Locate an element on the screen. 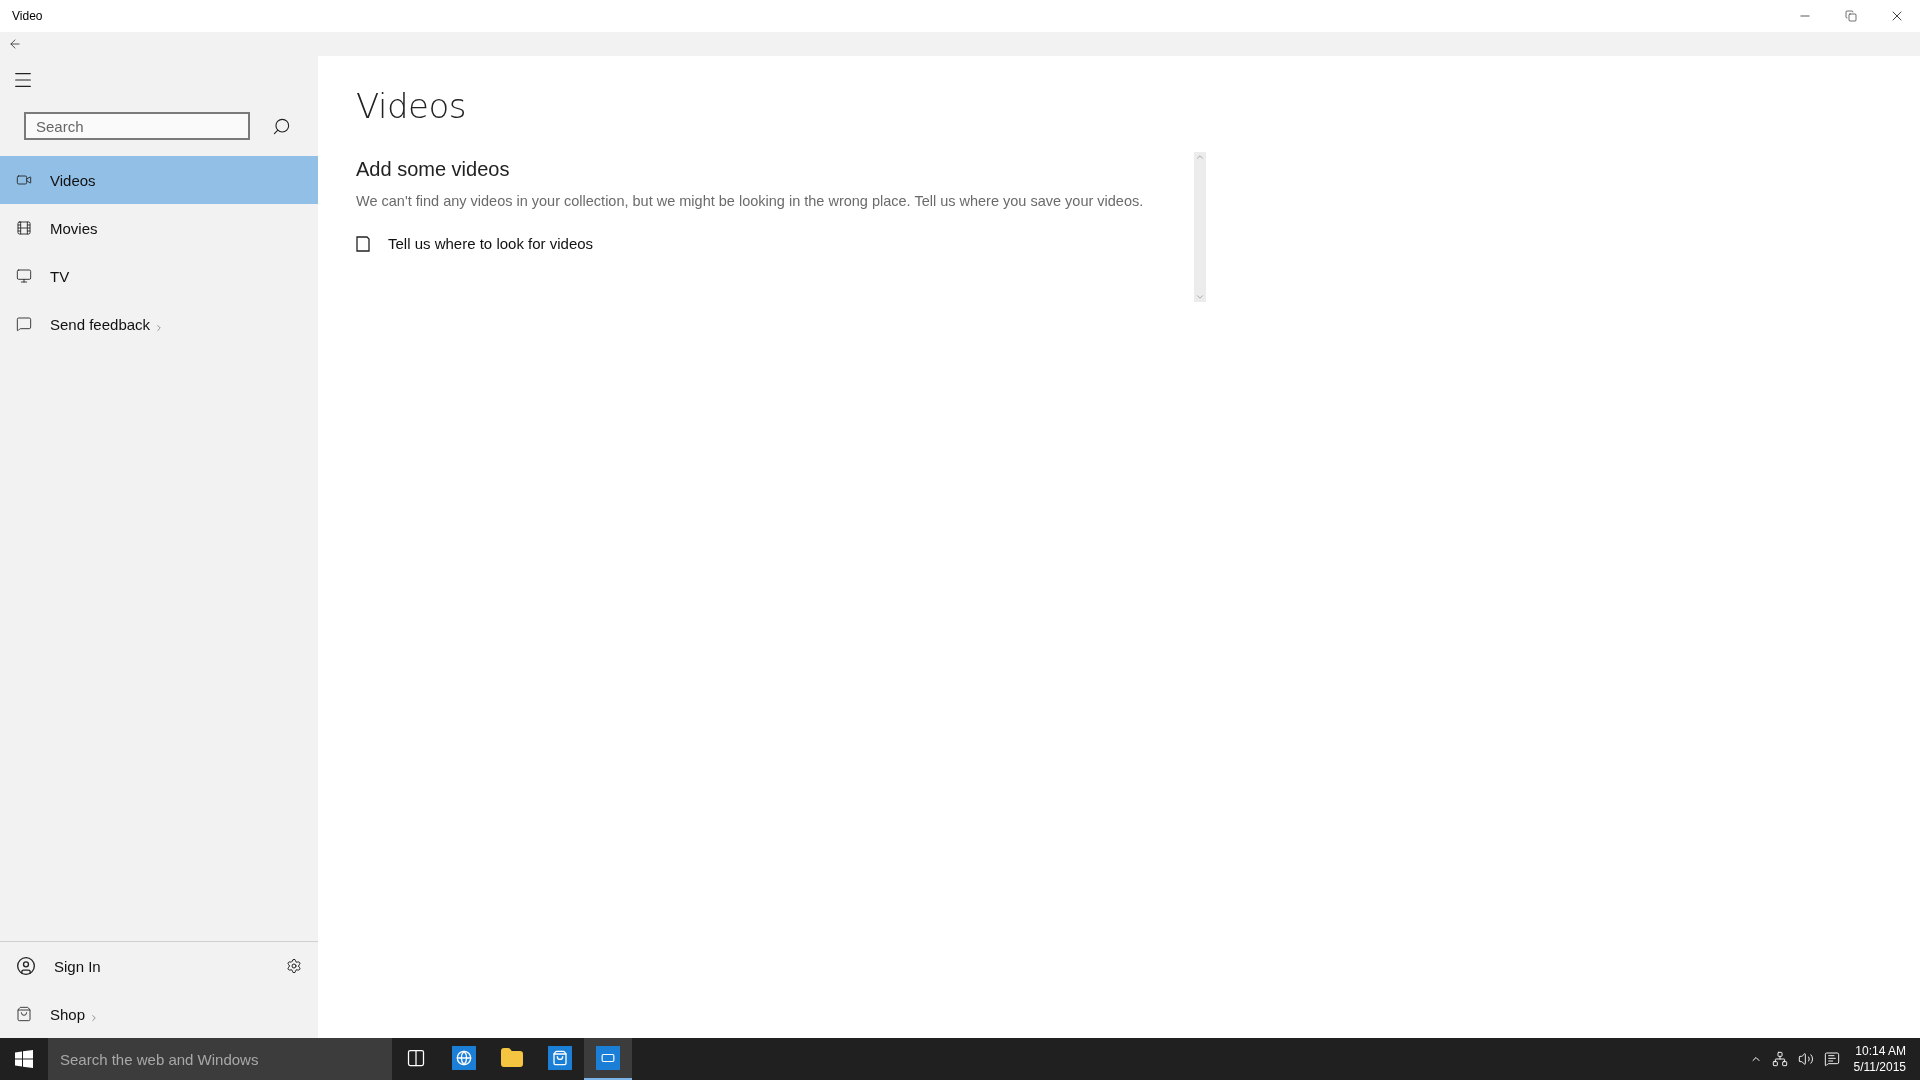 This screenshot has height=1080, width=1920. monitor-icon is located at coordinates (24, 276).